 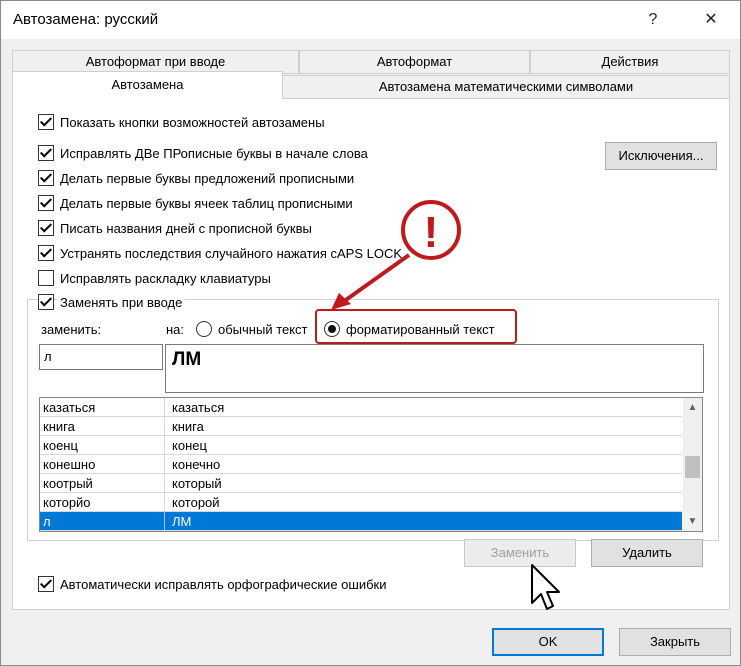 I want to click on tab-autocorrect: Автозамена, so click(x=147, y=85).